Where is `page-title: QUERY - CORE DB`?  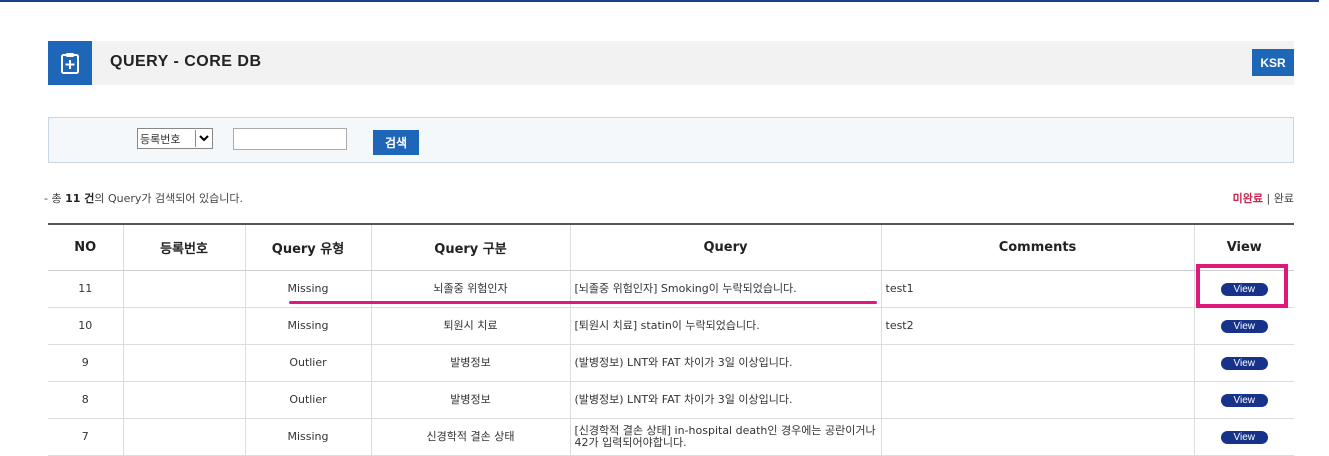
page-title: QUERY - CORE DB is located at coordinates (186, 61).